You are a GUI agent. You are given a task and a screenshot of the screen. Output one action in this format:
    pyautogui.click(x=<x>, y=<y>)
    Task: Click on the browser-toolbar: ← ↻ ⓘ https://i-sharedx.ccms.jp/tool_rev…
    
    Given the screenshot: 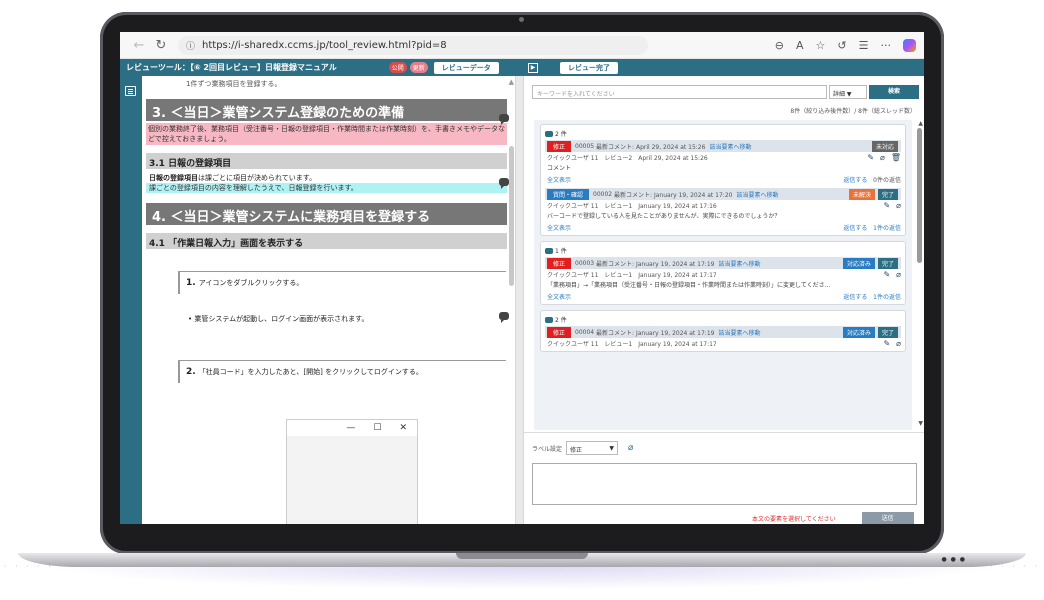 What is the action you would take?
    pyautogui.click(x=522, y=45)
    